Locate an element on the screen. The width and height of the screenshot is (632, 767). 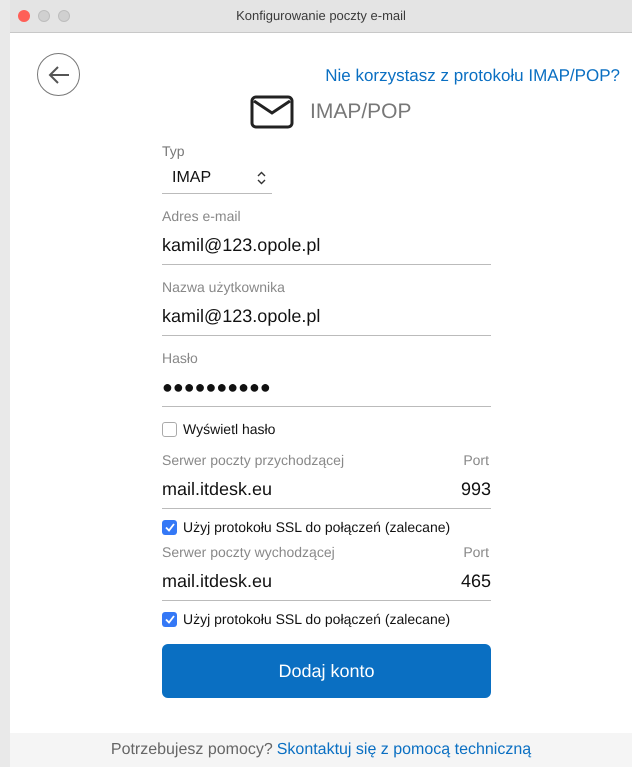
port-field: 465 is located at coordinates (461, 581).